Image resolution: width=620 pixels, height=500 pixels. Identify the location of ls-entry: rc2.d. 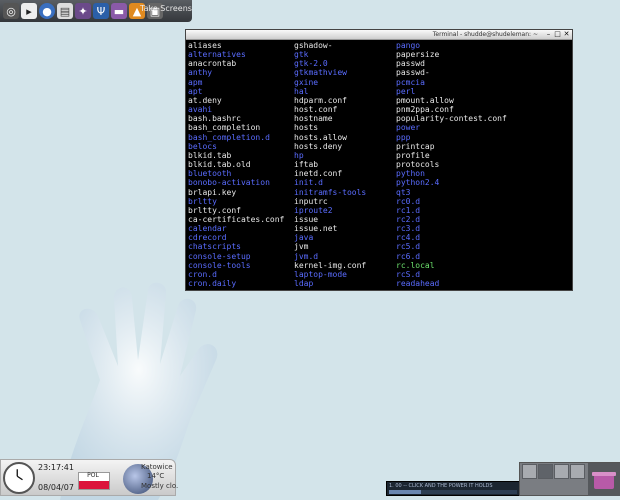
(408, 219).